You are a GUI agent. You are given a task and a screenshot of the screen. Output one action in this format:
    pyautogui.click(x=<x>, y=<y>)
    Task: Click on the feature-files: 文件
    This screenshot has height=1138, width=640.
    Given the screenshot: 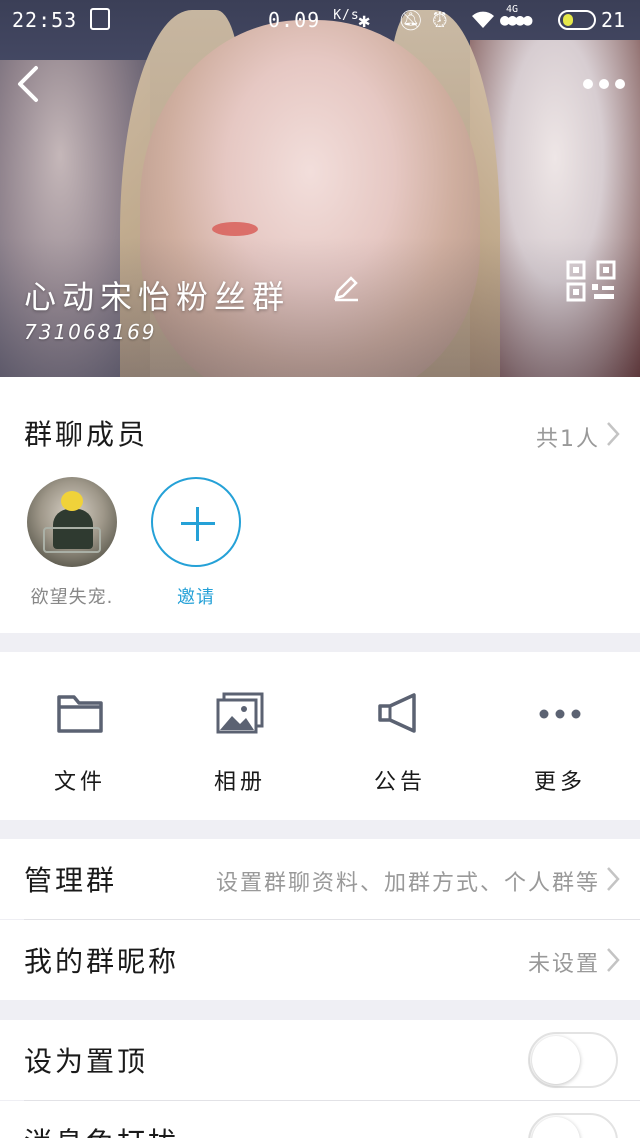 What is the action you would take?
    pyautogui.click(x=80, y=744)
    